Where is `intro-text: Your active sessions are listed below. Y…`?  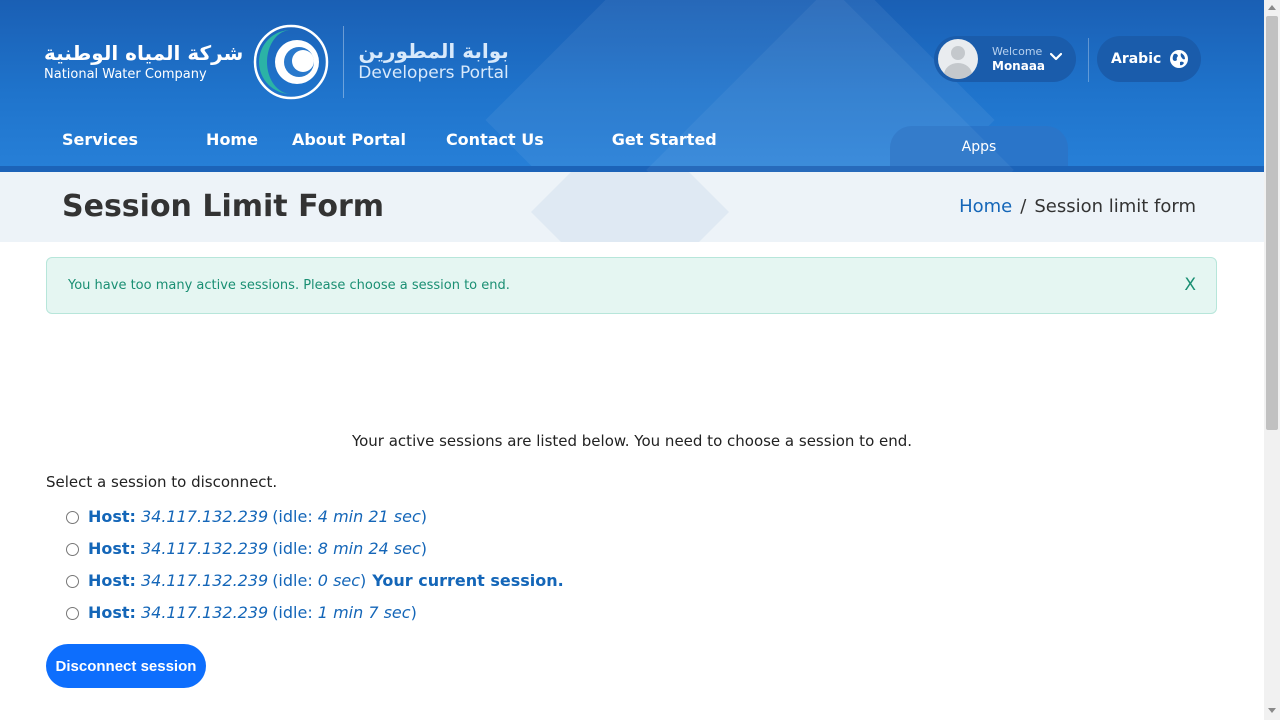
intro-text: Your active sessions are listed below. Y… is located at coordinates (632, 441).